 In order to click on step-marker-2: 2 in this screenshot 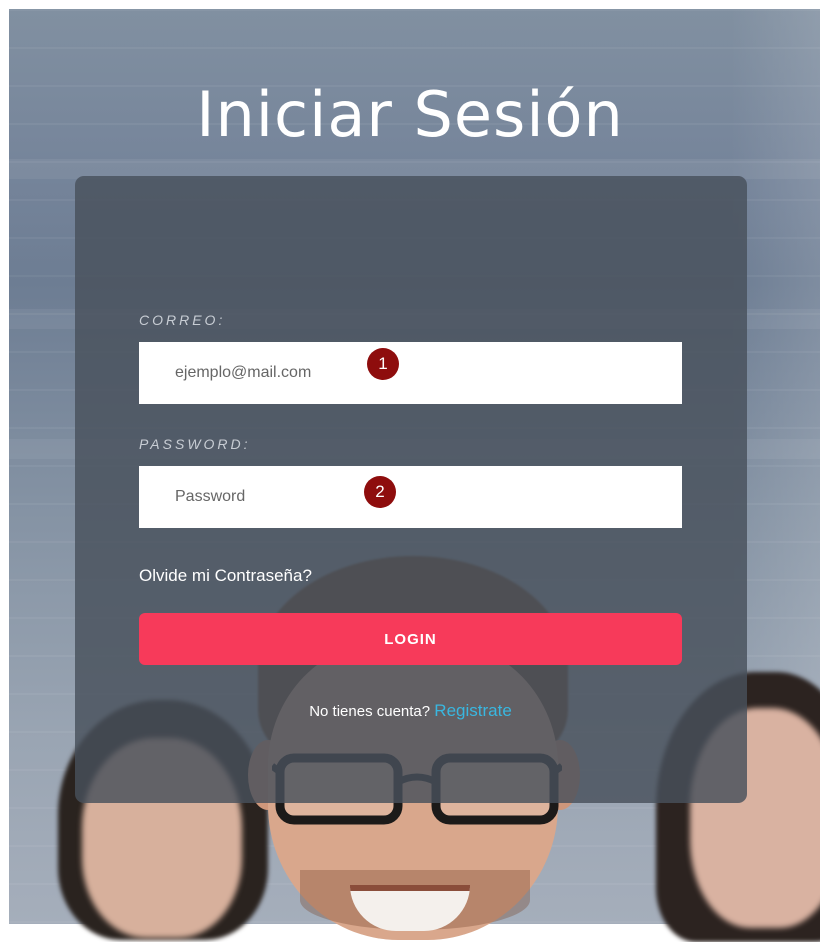, I will do `click(380, 492)`.